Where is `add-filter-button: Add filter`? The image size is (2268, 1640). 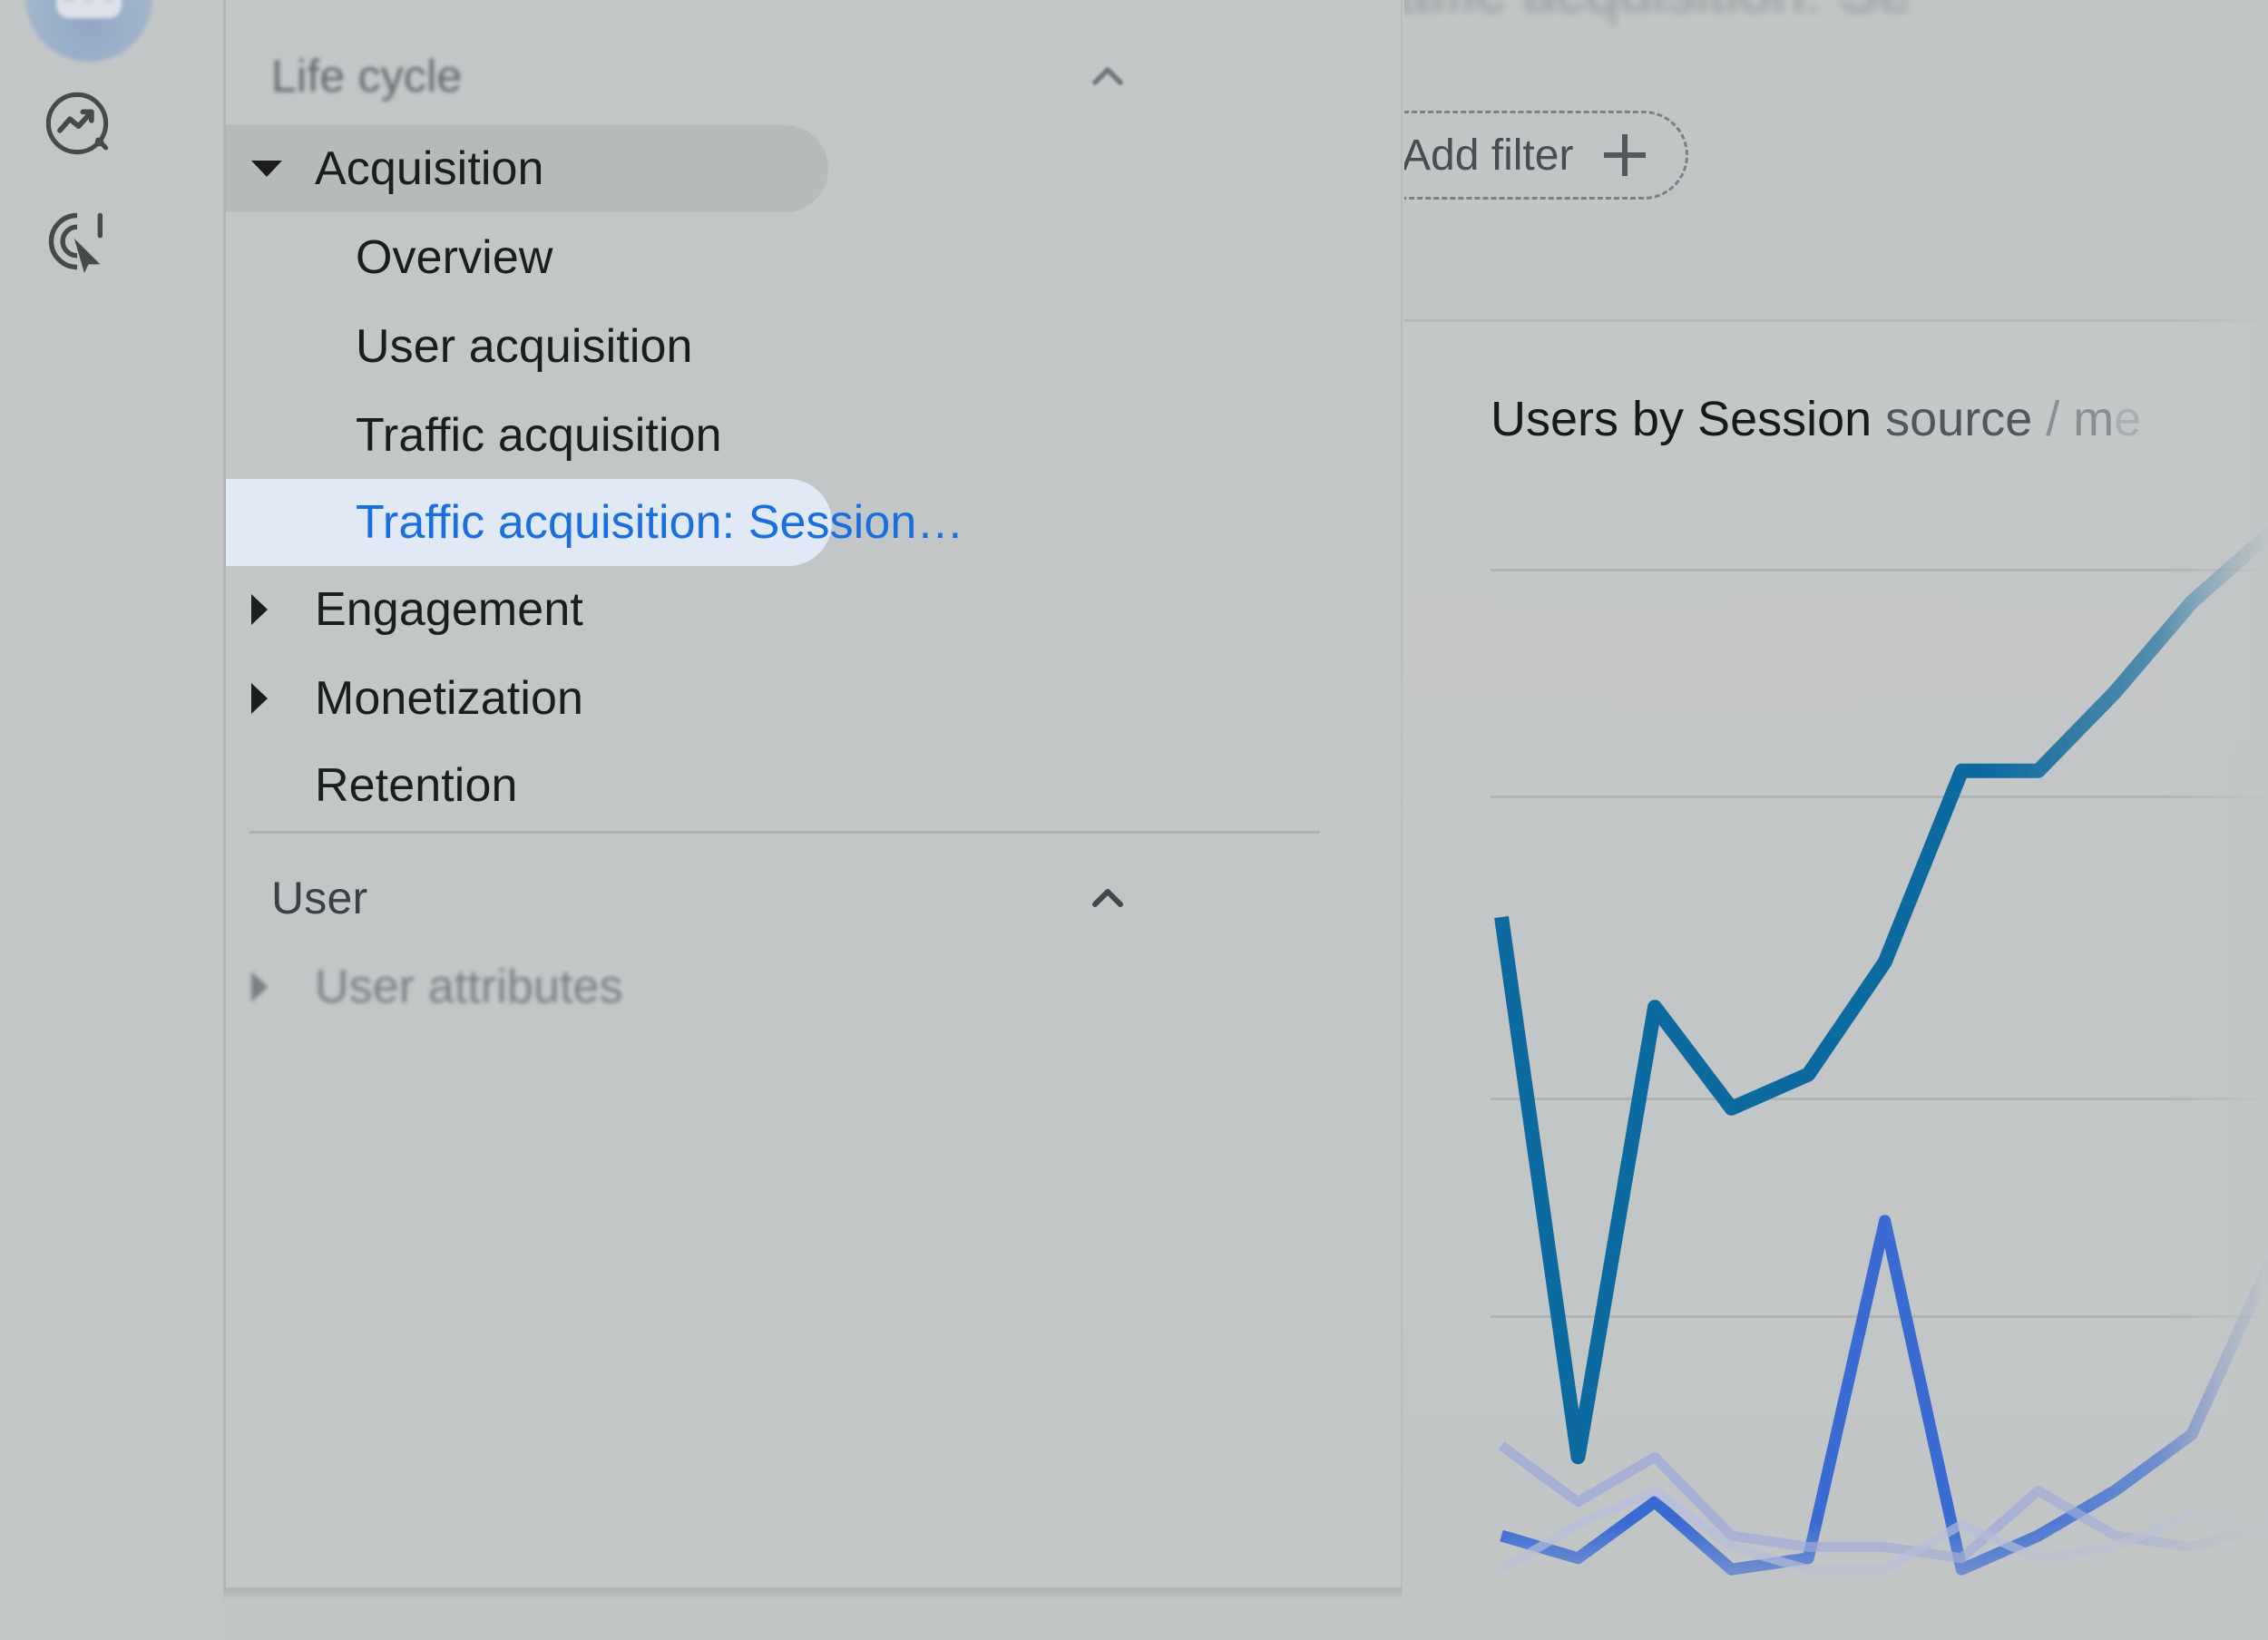 add-filter-button: Add filter is located at coordinates (1546, 155).